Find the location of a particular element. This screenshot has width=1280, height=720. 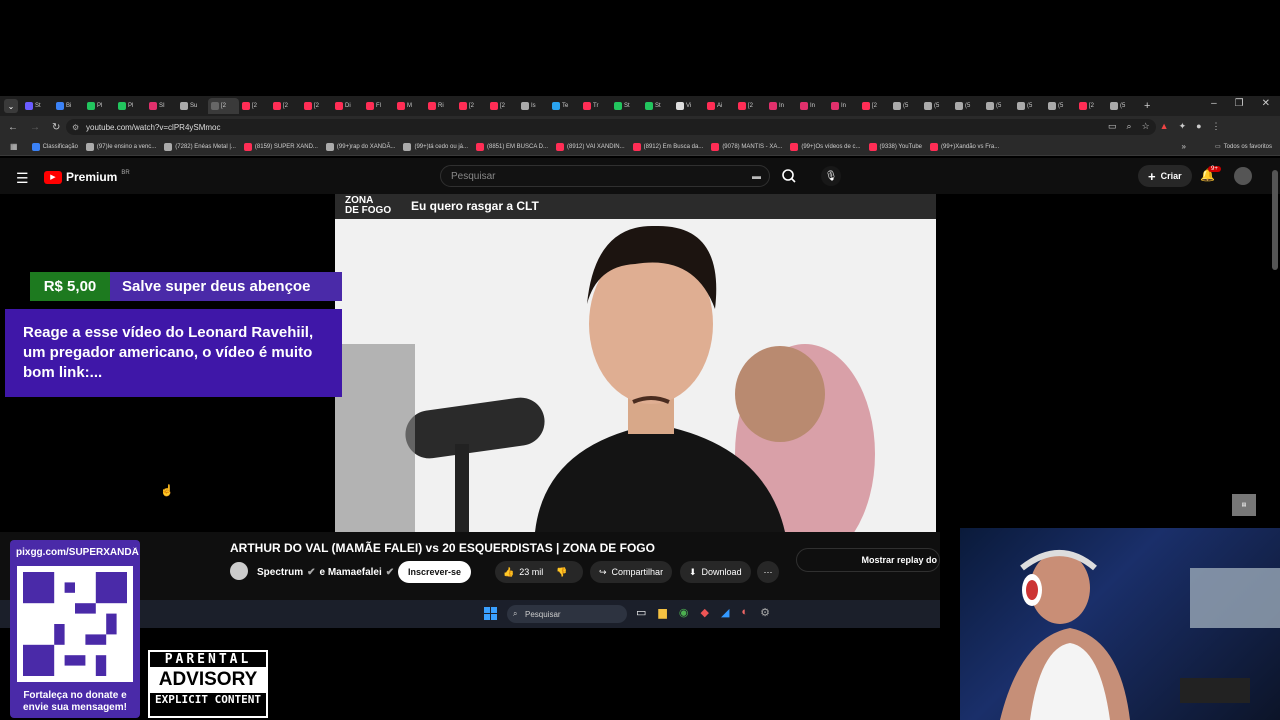

browser-tab: Fl is located at coordinates (378, 106).